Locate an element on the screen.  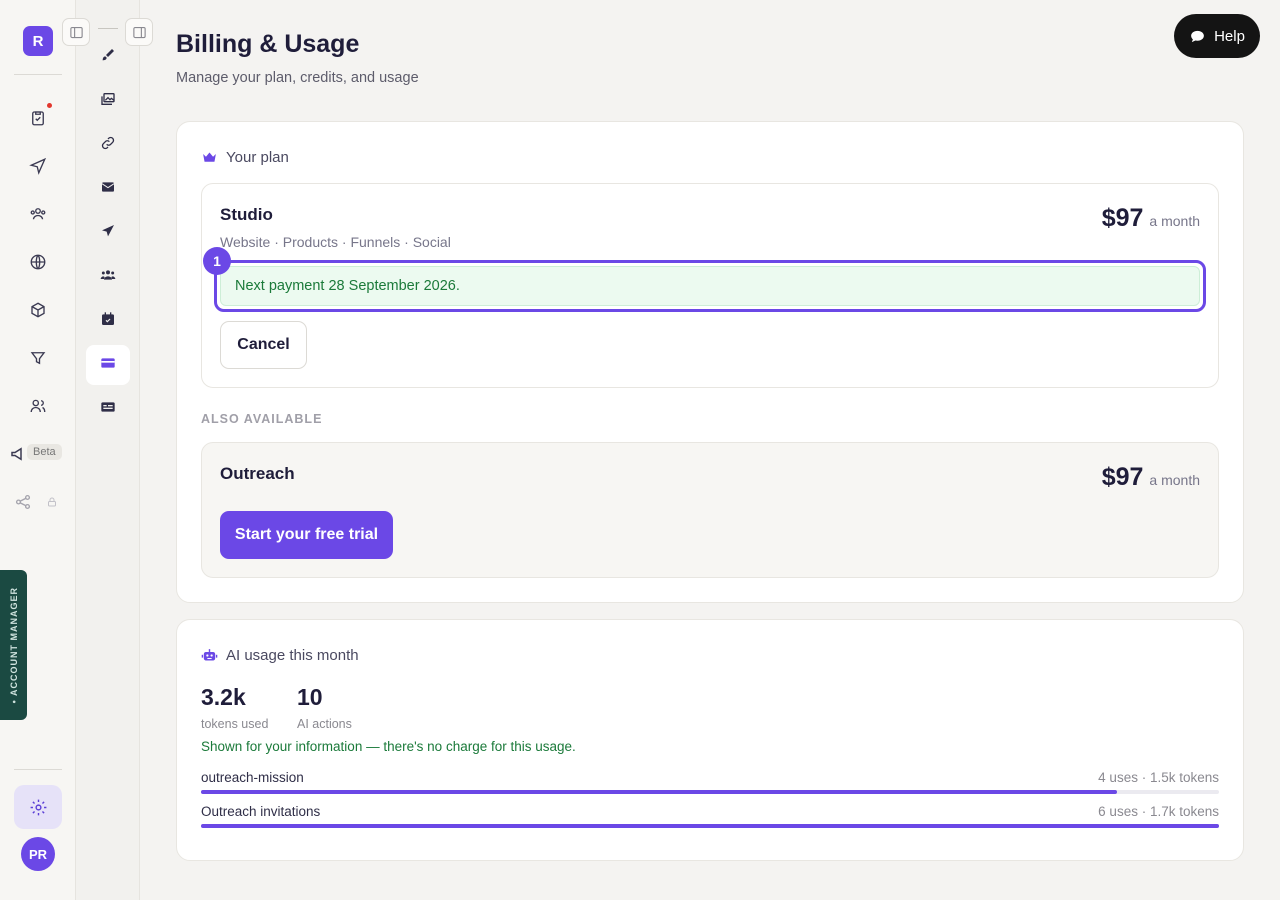
gallery-icon is located at coordinates (108, 99).